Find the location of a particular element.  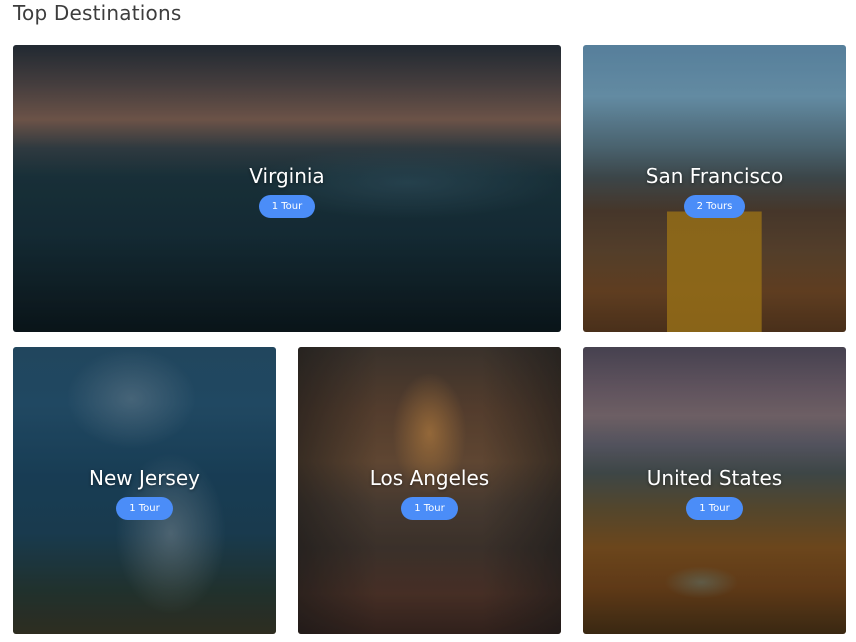

destination-card-united-states: United States 1 Tour is located at coordinates (714, 490).